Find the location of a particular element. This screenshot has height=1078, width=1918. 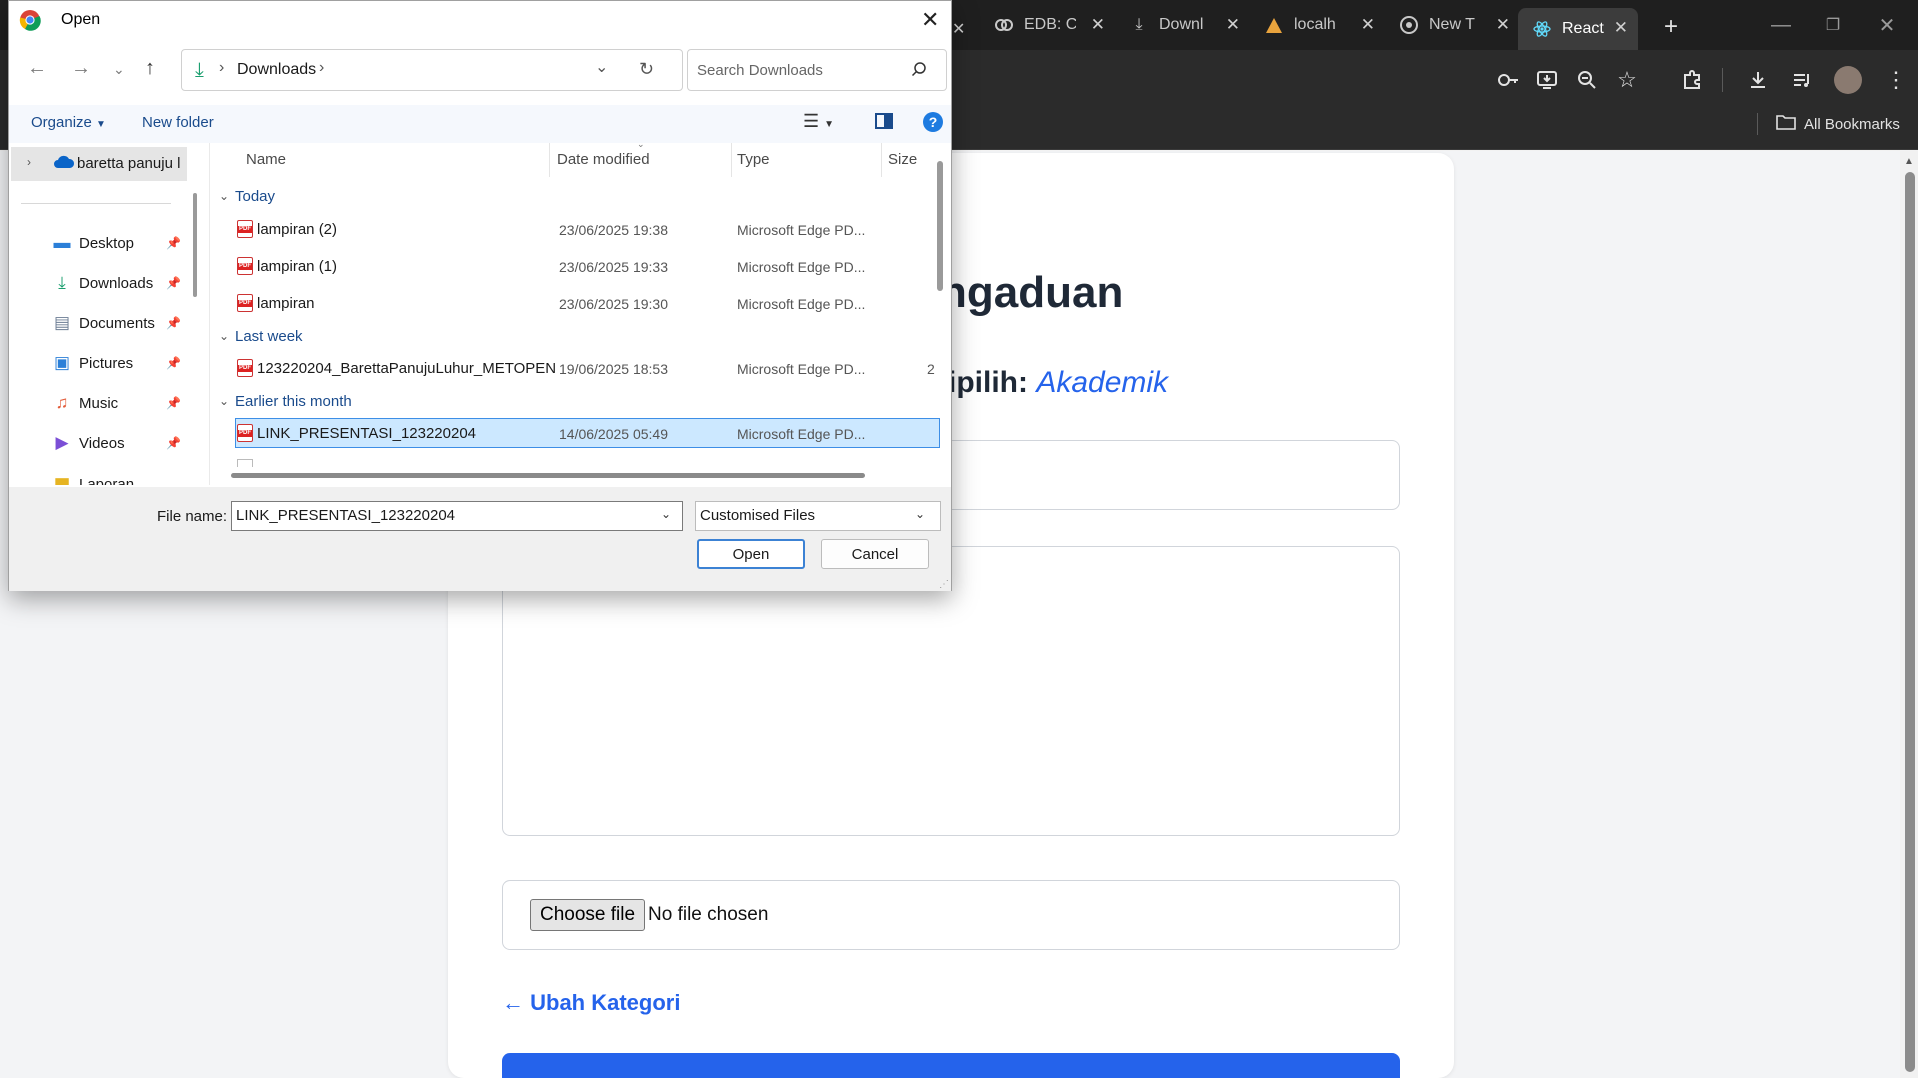

chevron-right-icon: › is located at coordinates (29, 162).